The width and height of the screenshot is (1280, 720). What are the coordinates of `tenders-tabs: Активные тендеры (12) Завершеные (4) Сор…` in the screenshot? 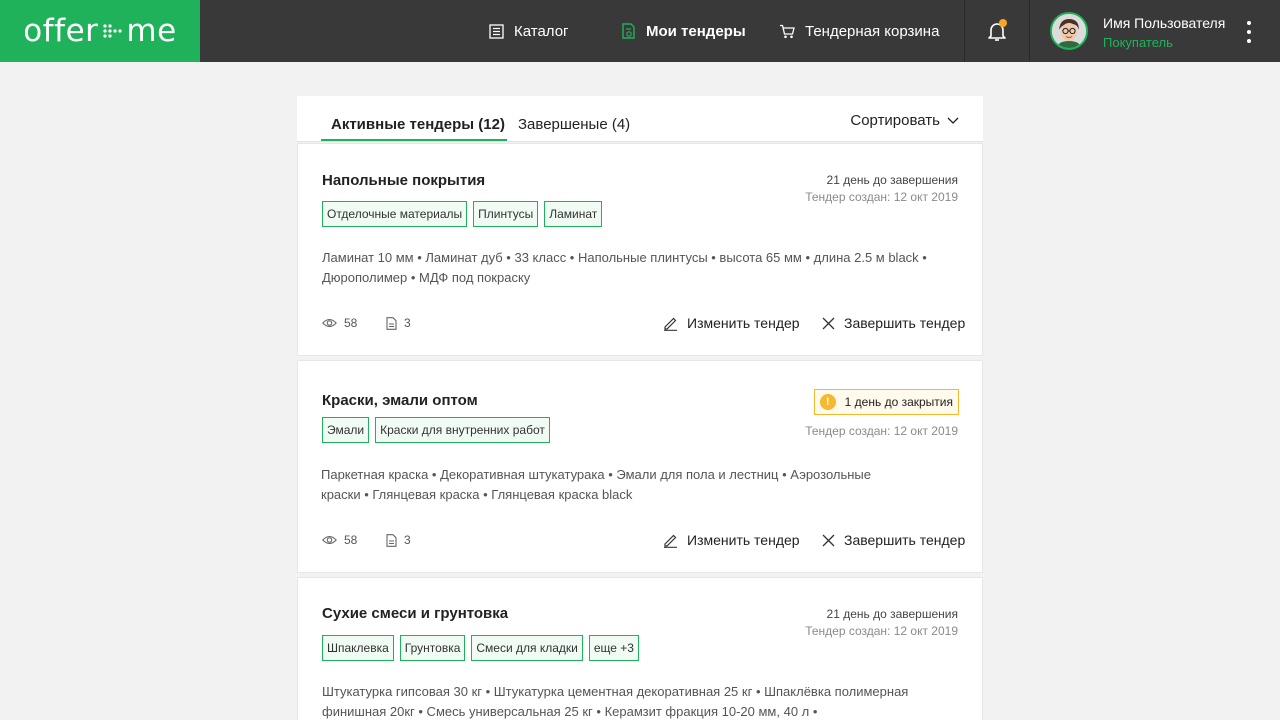 It's located at (640, 119).